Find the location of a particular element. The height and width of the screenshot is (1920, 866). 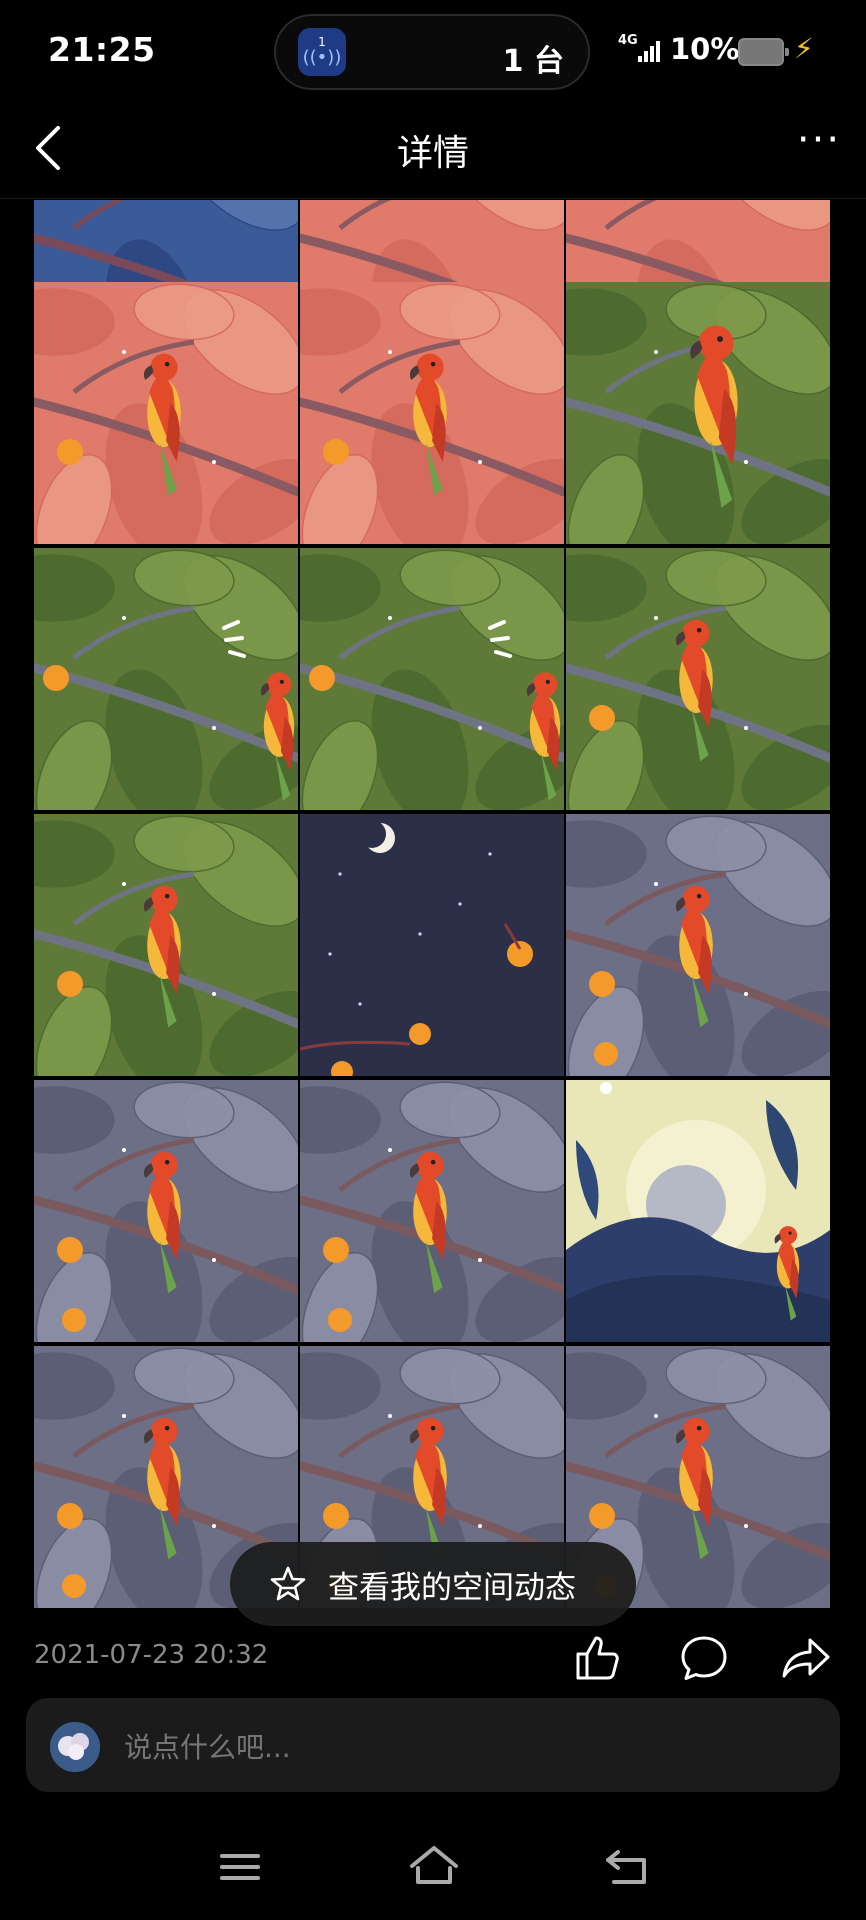

more-options-icon: ··· is located at coordinates (819, 143).